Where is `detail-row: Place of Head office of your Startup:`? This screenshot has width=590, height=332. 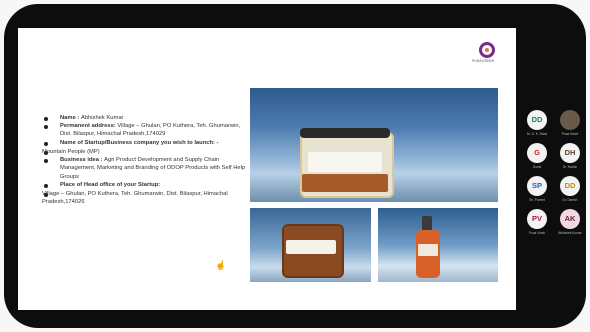
detail-row: Place of Head office of your Startup: is located at coordinates (144, 185).